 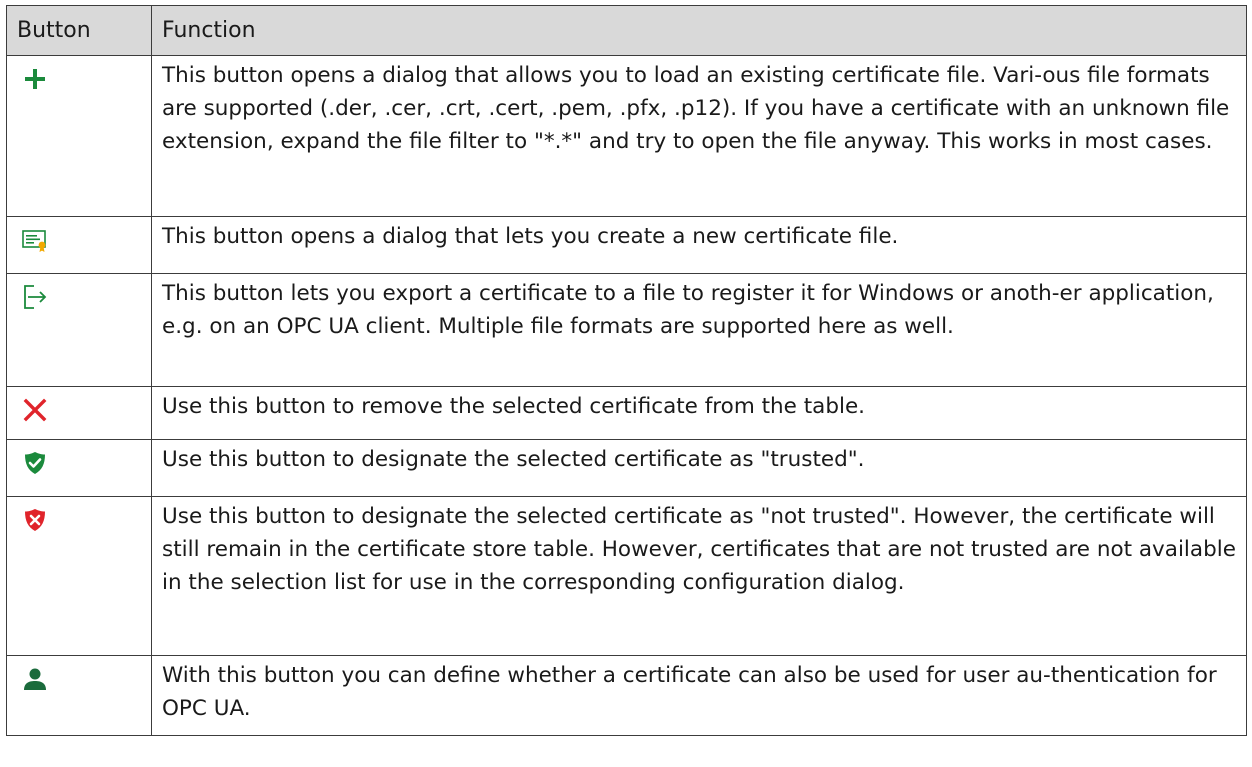 What do you see at coordinates (35, 410) in the screenshot?
I see `remove-x-icon` at bounding box center [35, 410].